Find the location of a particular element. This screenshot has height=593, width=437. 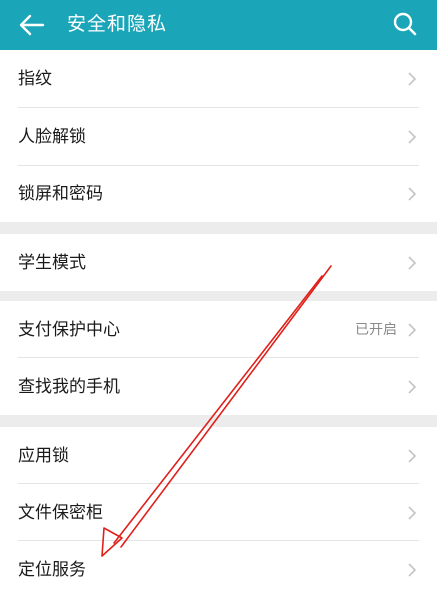

settings-item-label: 应用锁 is located at coordinates (43, 456).